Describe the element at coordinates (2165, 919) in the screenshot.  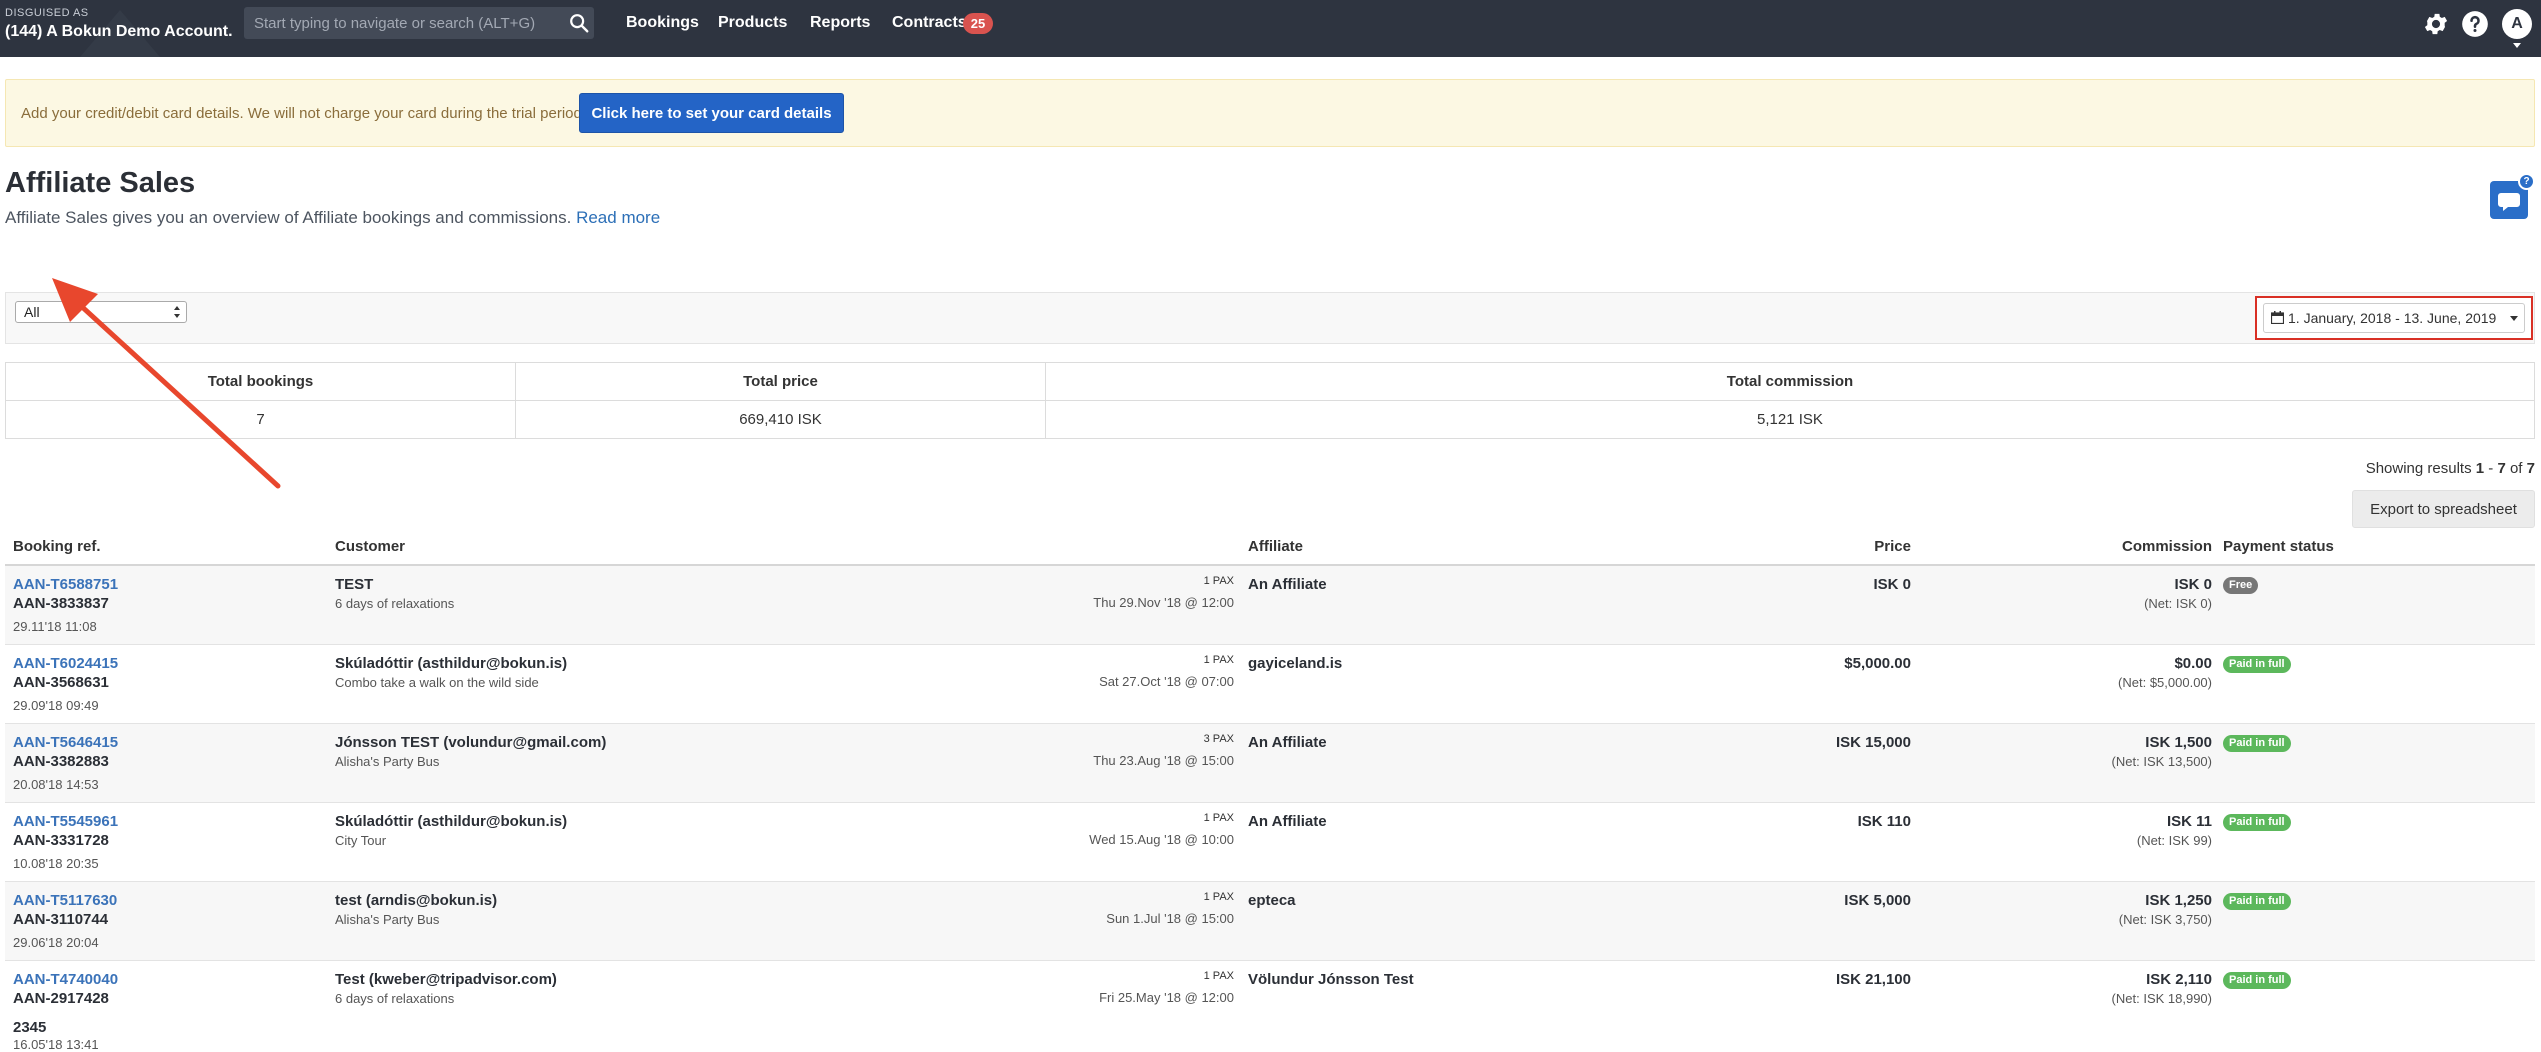
I see `net-value: (Net: ISK 3,750)` at that location.